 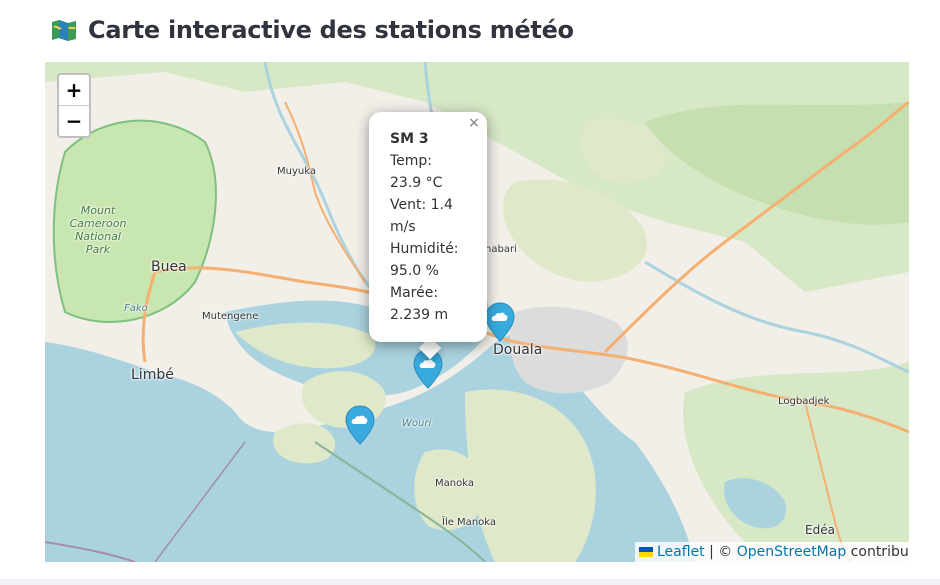 I want to click on place-label-limbe: Limbé, so click(x=152, y=375).